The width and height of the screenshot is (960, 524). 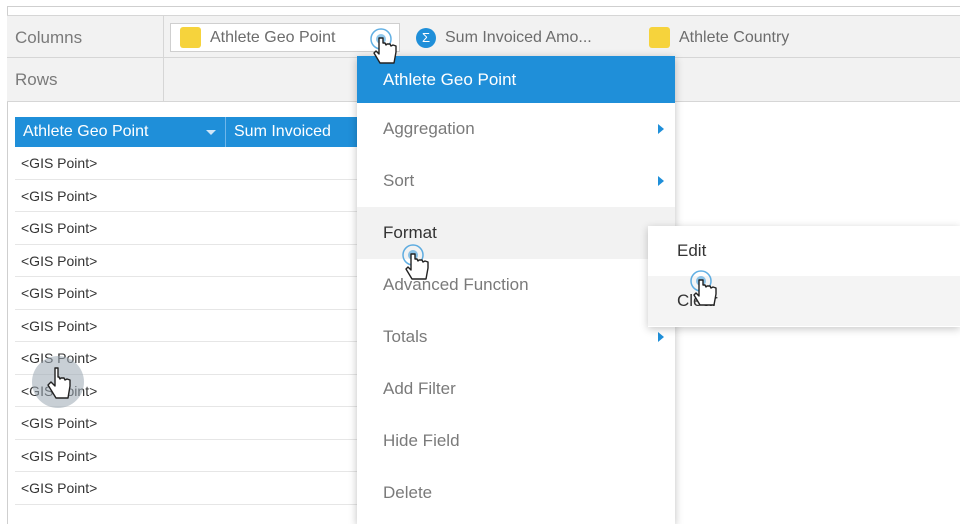 I want to click on sigma-icon: Σ, so click(x=426, y=37).